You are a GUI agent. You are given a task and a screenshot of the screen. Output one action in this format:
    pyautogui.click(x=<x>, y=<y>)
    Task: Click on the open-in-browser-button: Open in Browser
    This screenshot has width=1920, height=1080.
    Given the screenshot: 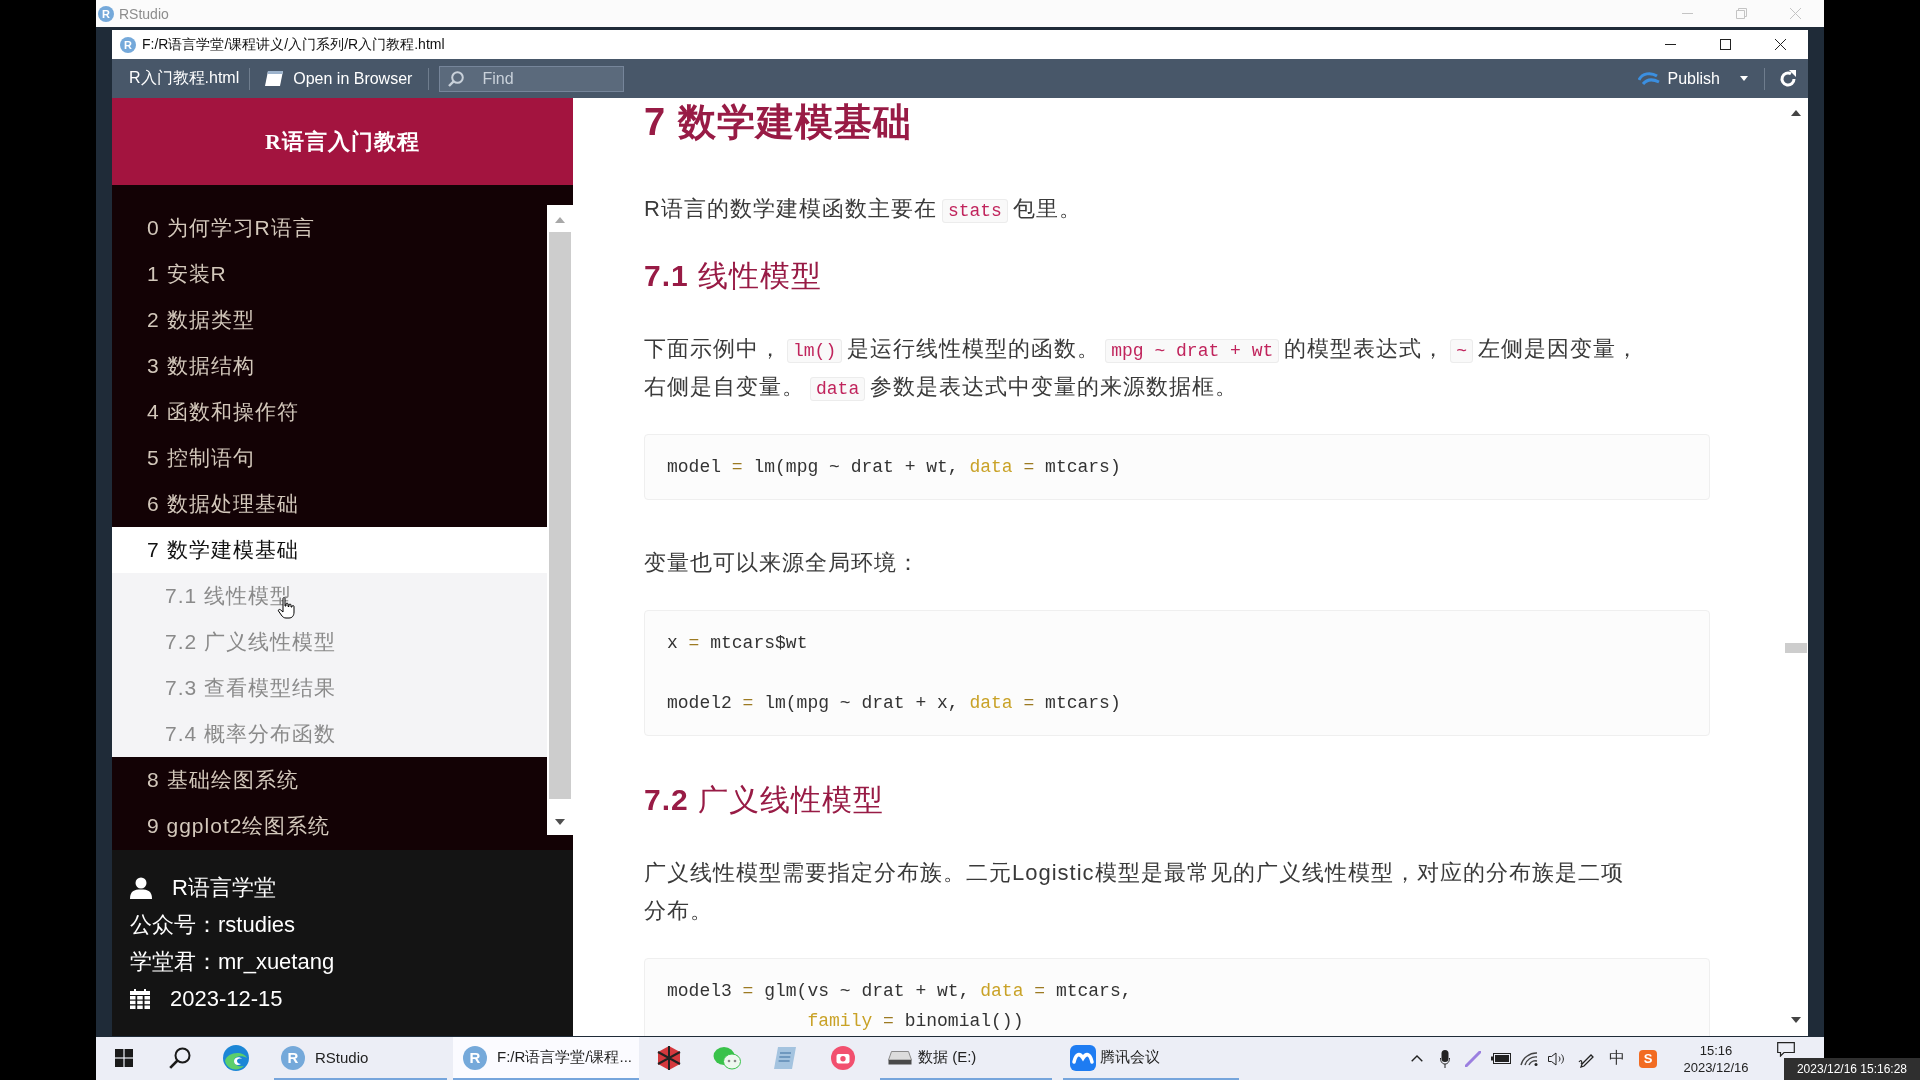 What is the action you would take?
    pyautogui.click(x=338, y=78)
    